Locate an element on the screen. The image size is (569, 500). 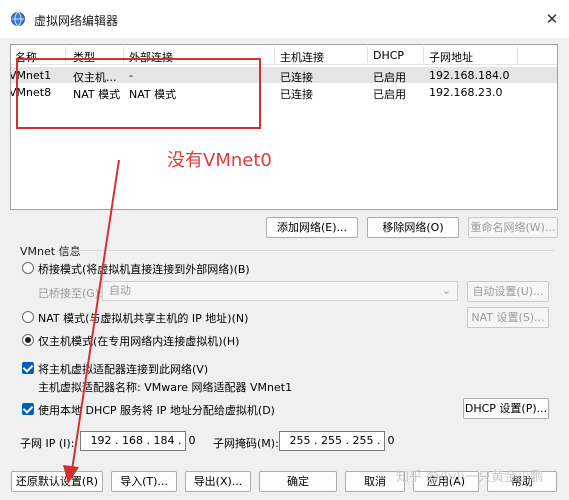
column-header-type: 类型 is located at coordinates (84, 57).